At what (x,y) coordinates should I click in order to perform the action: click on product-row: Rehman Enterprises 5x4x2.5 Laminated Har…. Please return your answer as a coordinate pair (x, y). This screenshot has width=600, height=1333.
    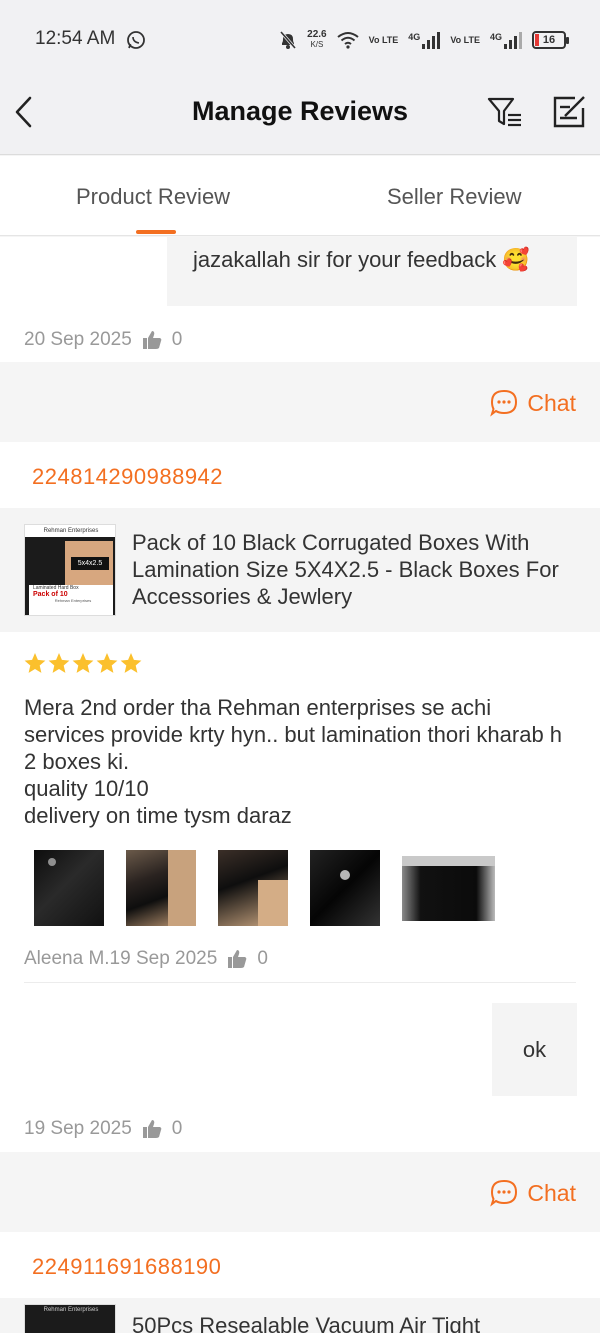
    Looking at the image, I should click on (300, 570).